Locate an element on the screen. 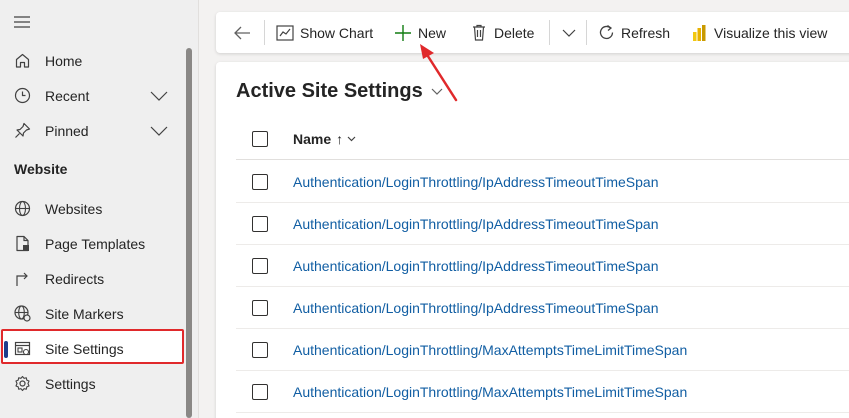 The image size is (849, 418). sidebar-item-label: Websites is located at coordinates (74, 208).